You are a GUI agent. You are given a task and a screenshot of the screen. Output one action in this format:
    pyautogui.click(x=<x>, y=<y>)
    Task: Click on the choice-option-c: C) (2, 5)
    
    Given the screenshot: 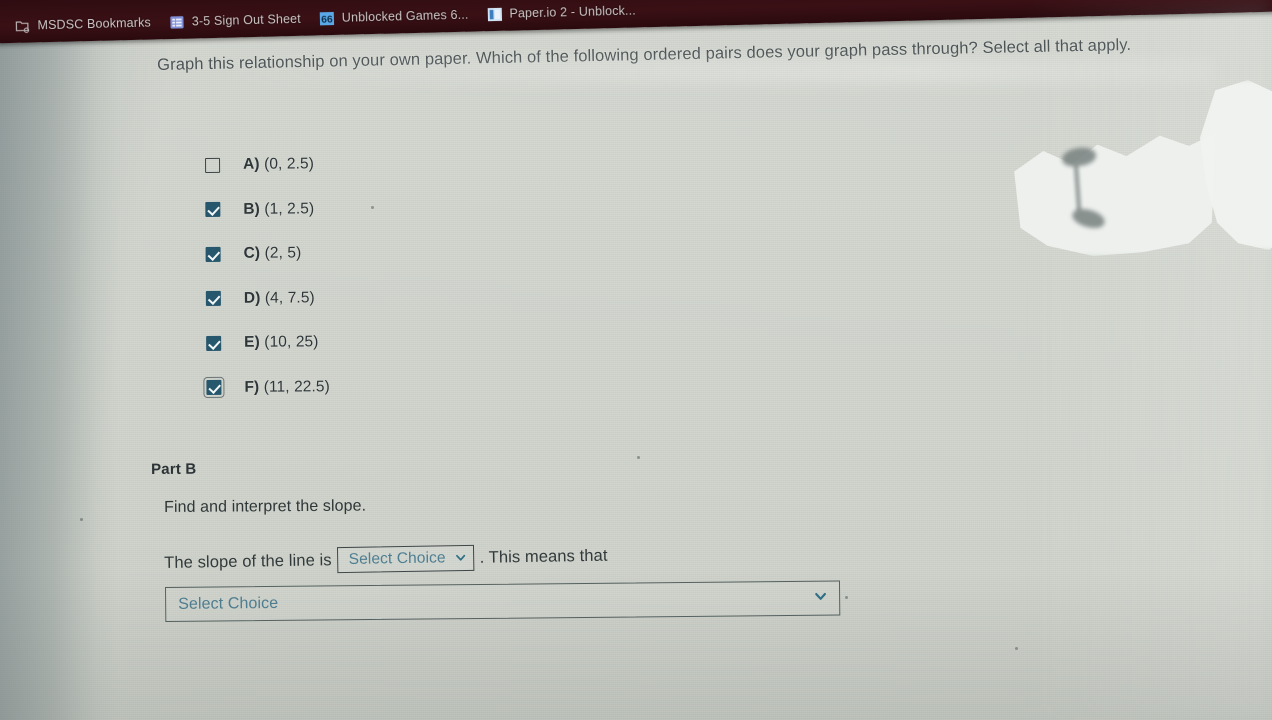 What is the action you would take?
    pyautogui.click(x=267, y=253)
    